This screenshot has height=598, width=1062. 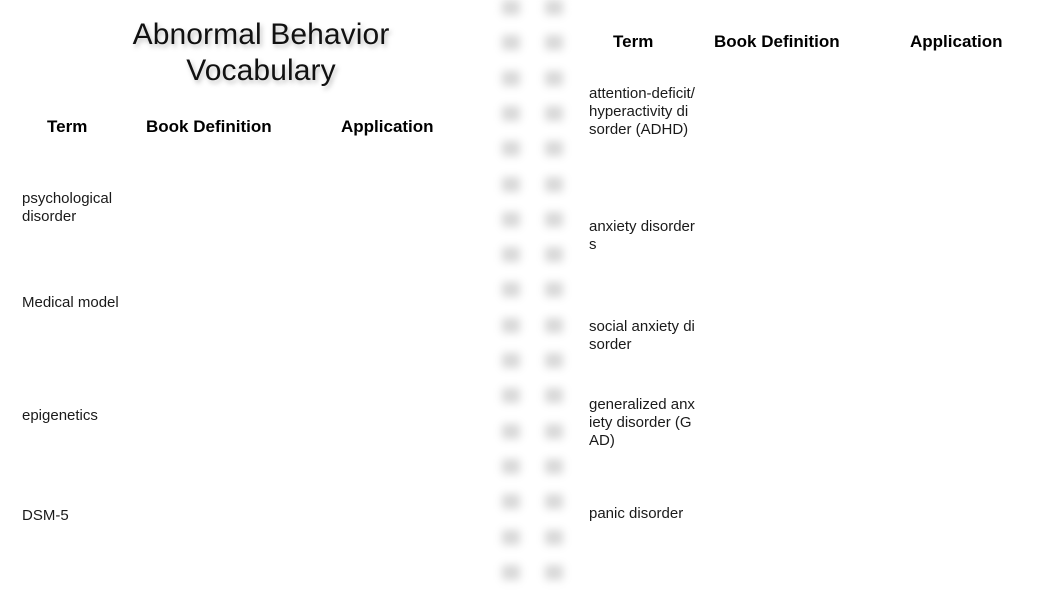 What do you see at coordinates (60, 415) in the screenshot?
I see `table-row: epigenetics` at bounding box center [60, 415].